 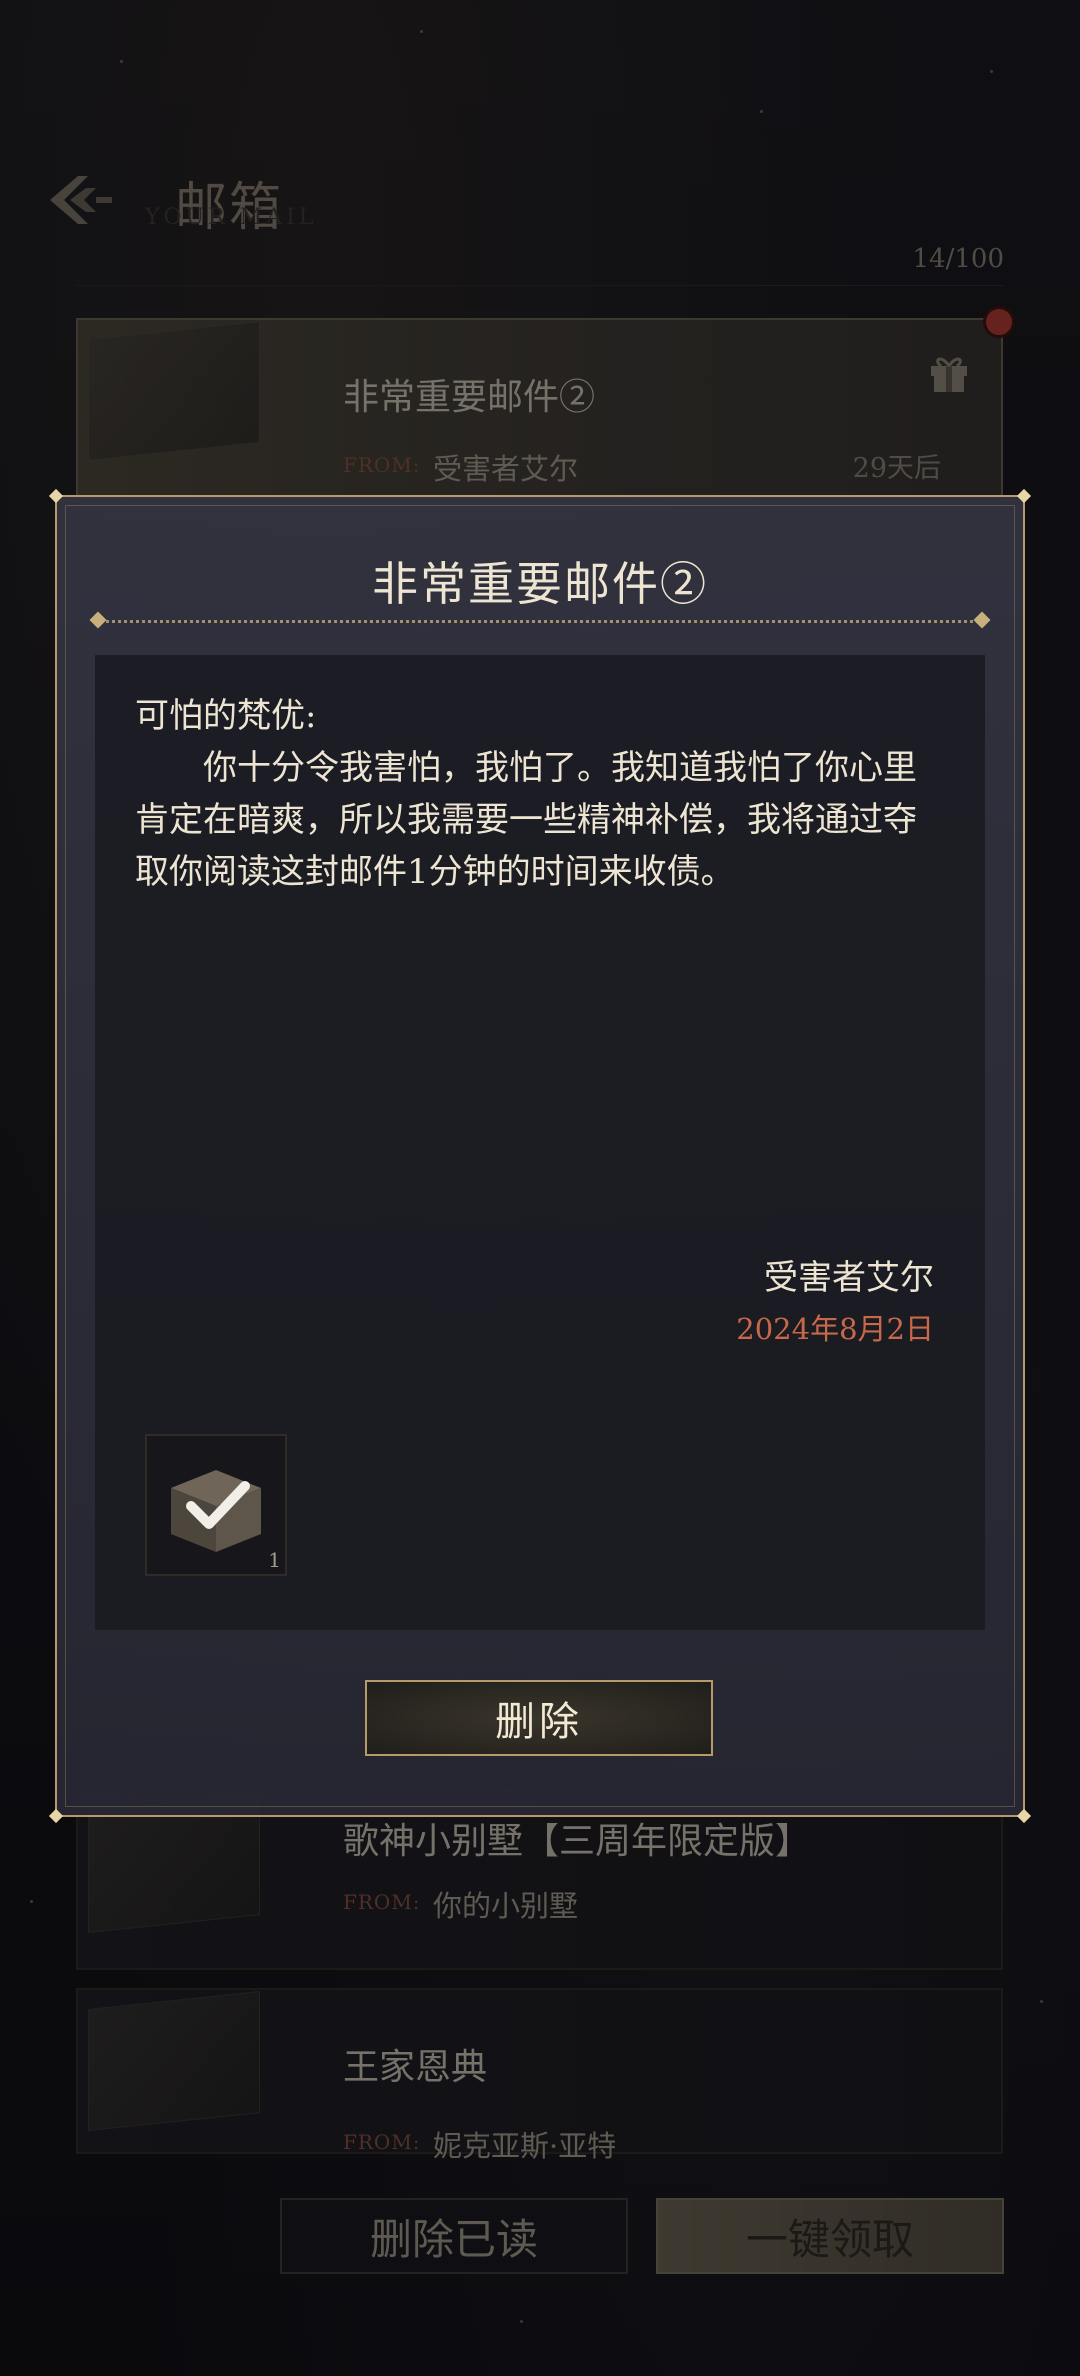 I want to click on delete-mail-button: 删除, so click(x=539, y=1718).